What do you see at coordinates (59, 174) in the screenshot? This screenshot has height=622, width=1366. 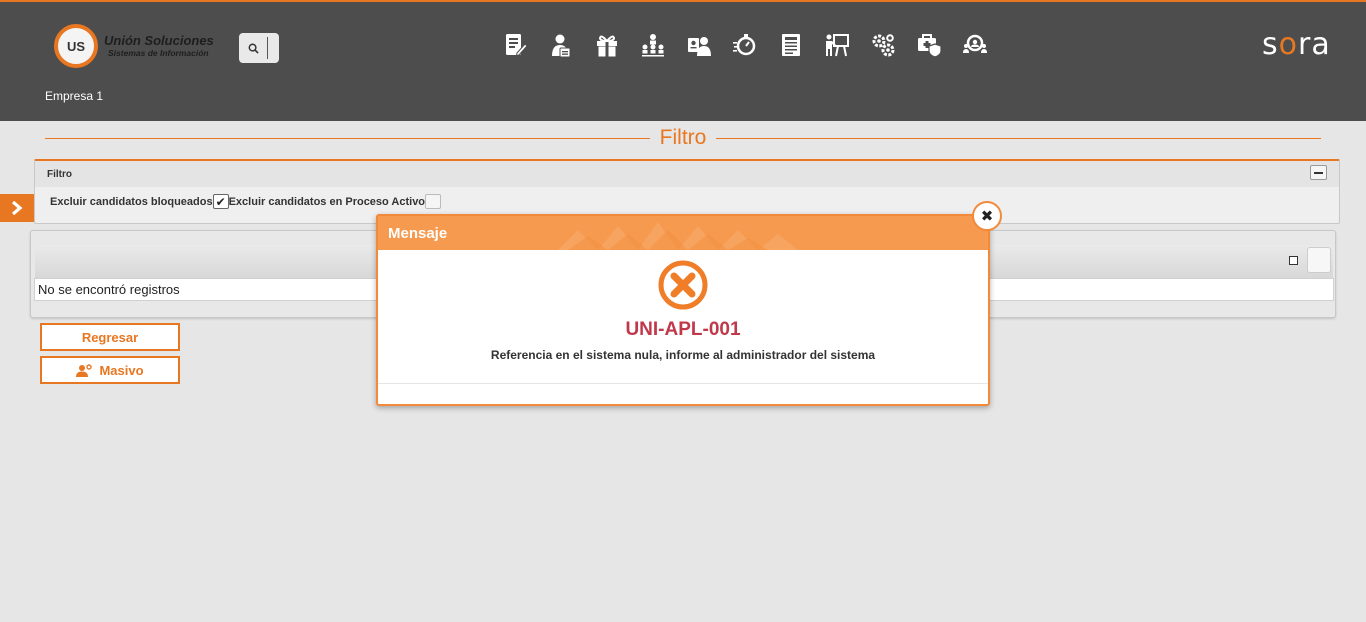 I see `filter-panel-title: Filtro` at bounding box center [59, 174].